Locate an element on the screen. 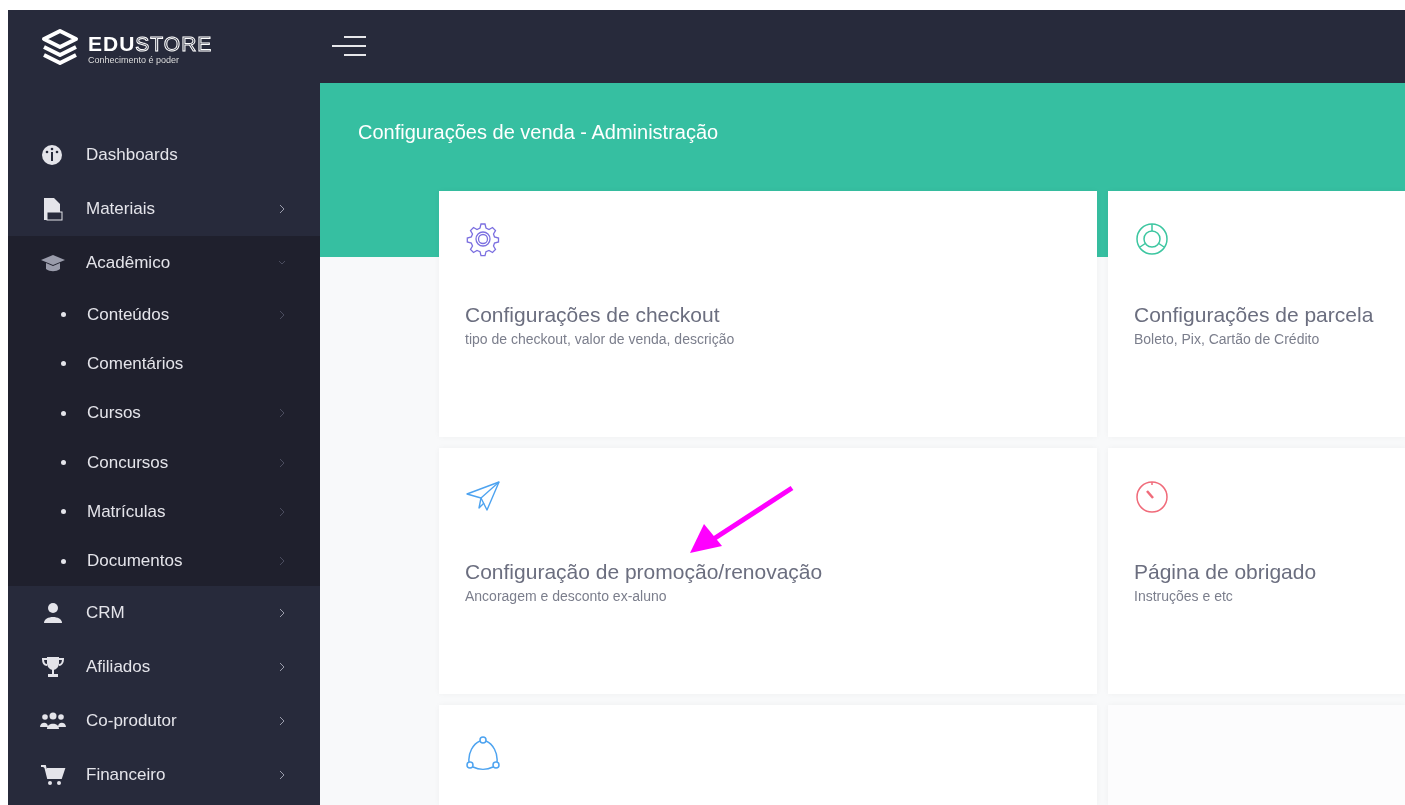  sidebar-item: Financeiro is located at coordinates (164, 774).